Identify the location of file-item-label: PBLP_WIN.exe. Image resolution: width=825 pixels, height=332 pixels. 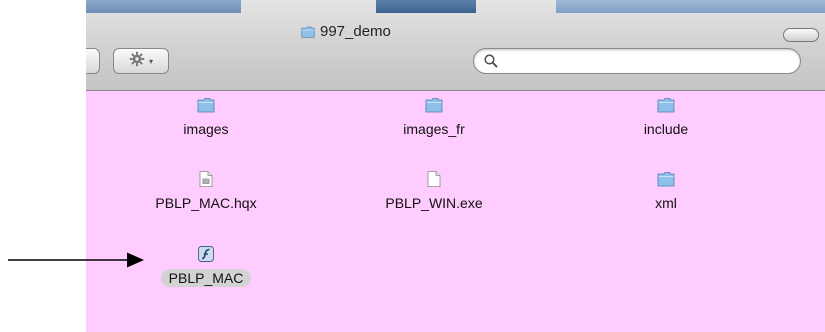
(434, 203).